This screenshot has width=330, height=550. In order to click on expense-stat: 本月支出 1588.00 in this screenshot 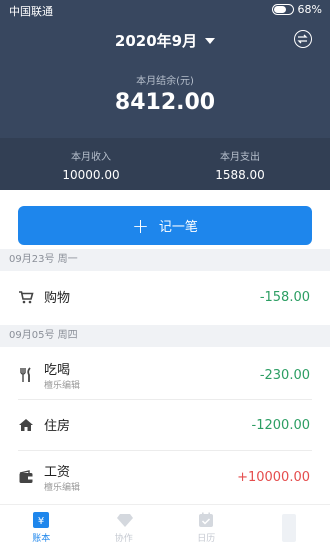, I will do `click(240, 165)`.